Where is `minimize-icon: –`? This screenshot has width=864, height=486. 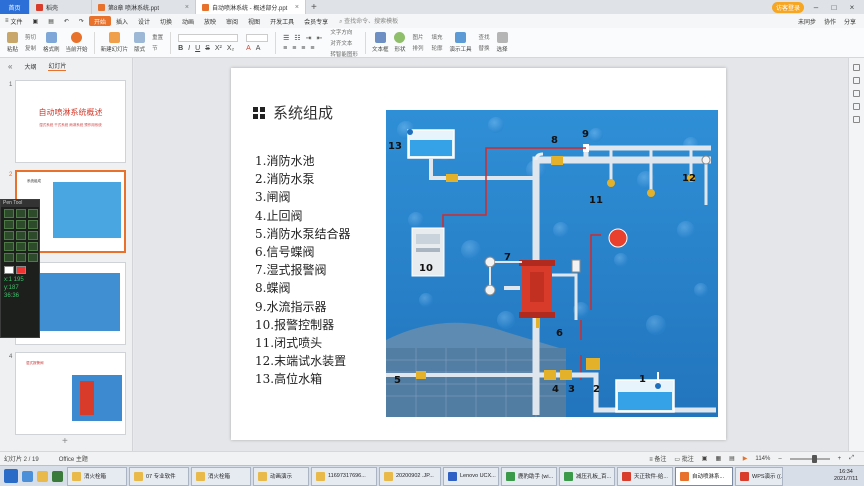
minimize-icon: – is located at coordinates (816, 7).